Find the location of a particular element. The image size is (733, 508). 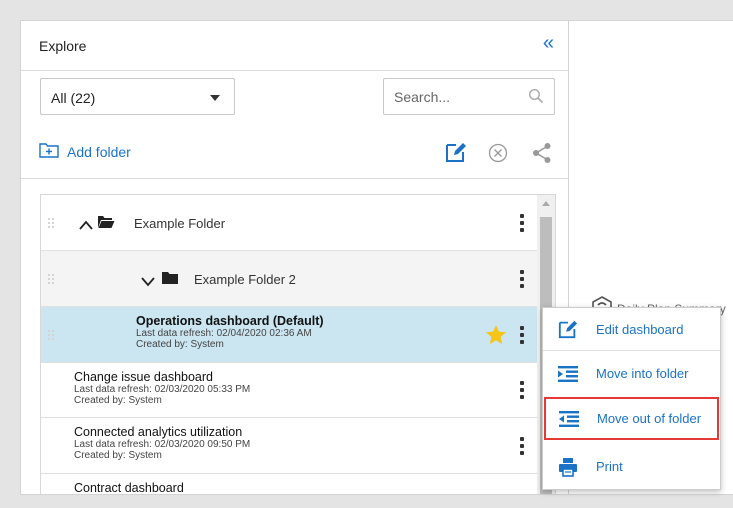

filter-selected-value: All (22) is located at coordinates (73, 98).